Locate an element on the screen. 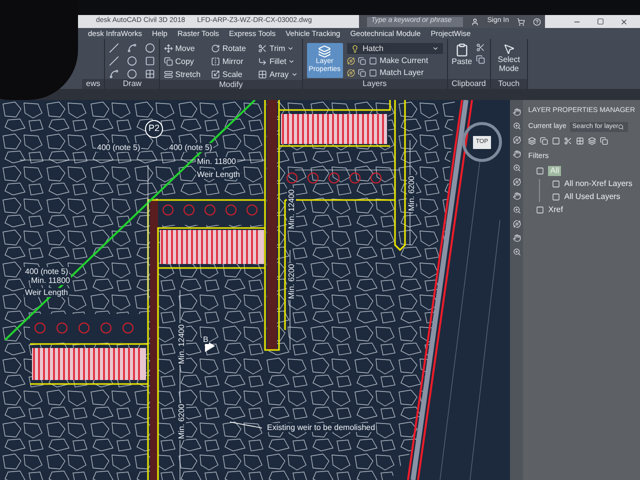  select-mode-button: Select Mode is located at coordinates (508, 58).